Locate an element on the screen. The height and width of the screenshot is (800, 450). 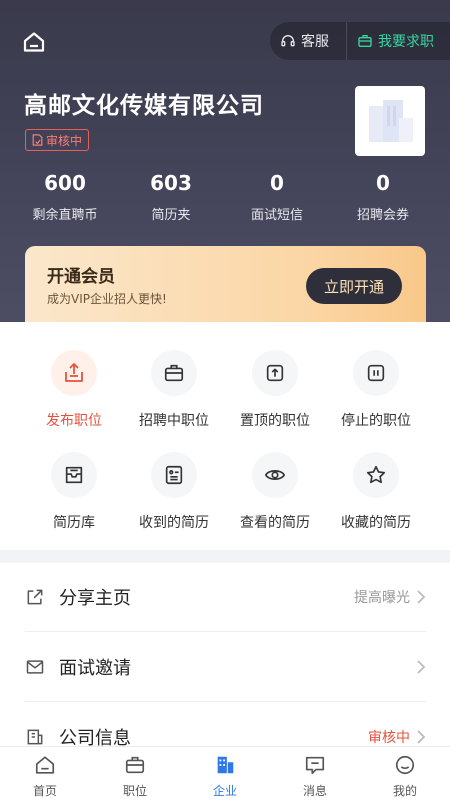
grid-item-saved-resumes: 收藏的简历 is located at coordinates (376, 492).